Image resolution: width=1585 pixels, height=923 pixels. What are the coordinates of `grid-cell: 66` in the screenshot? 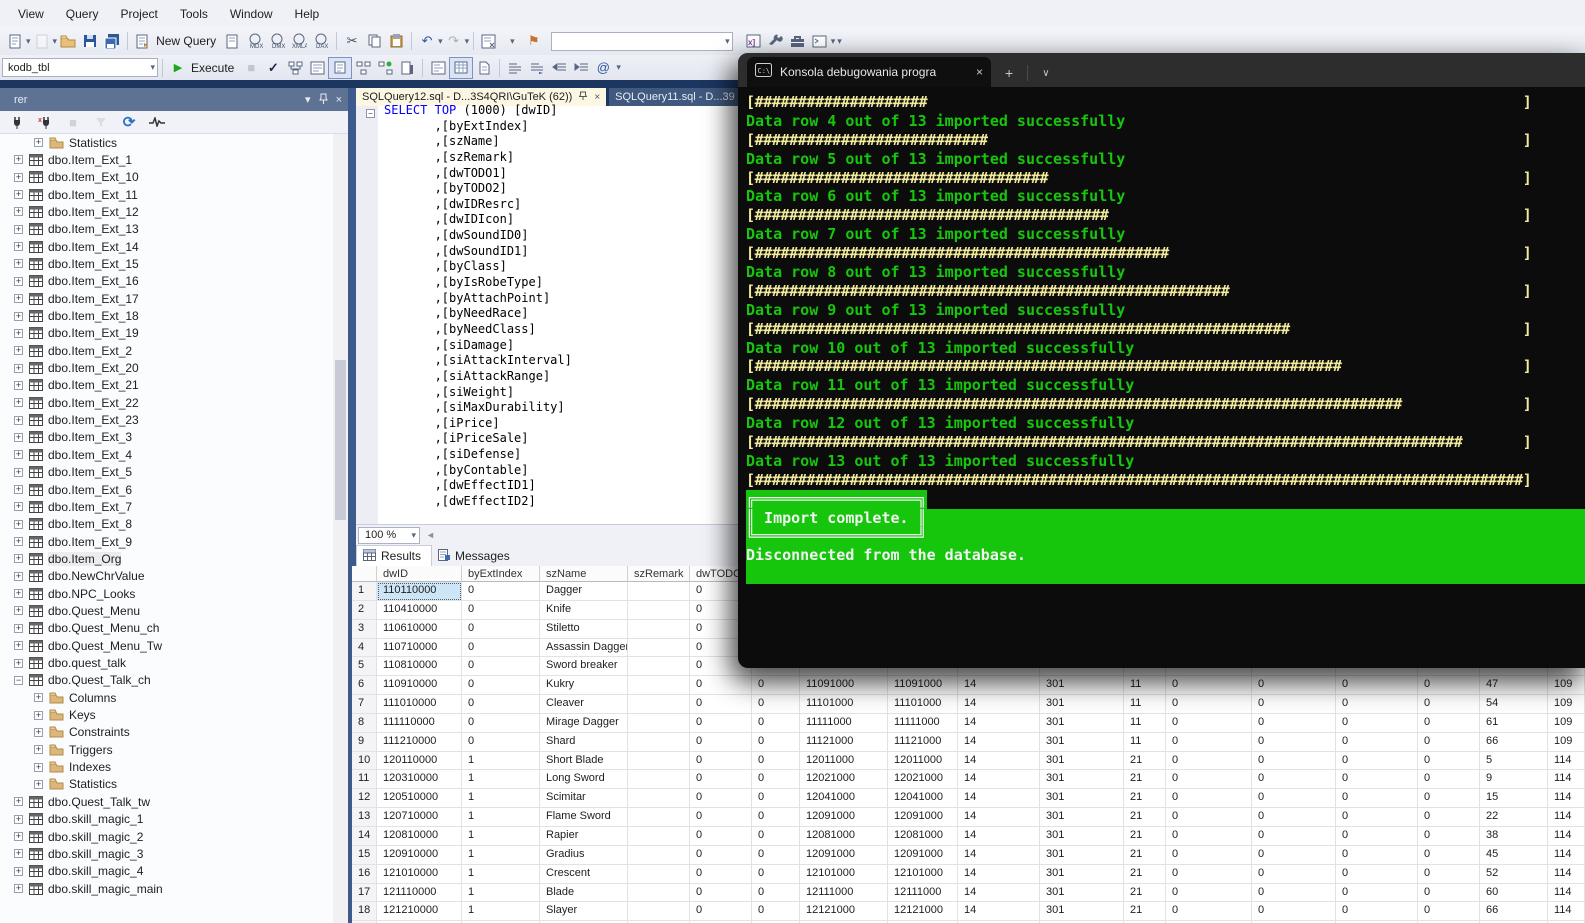 It's located at (1514, 742).